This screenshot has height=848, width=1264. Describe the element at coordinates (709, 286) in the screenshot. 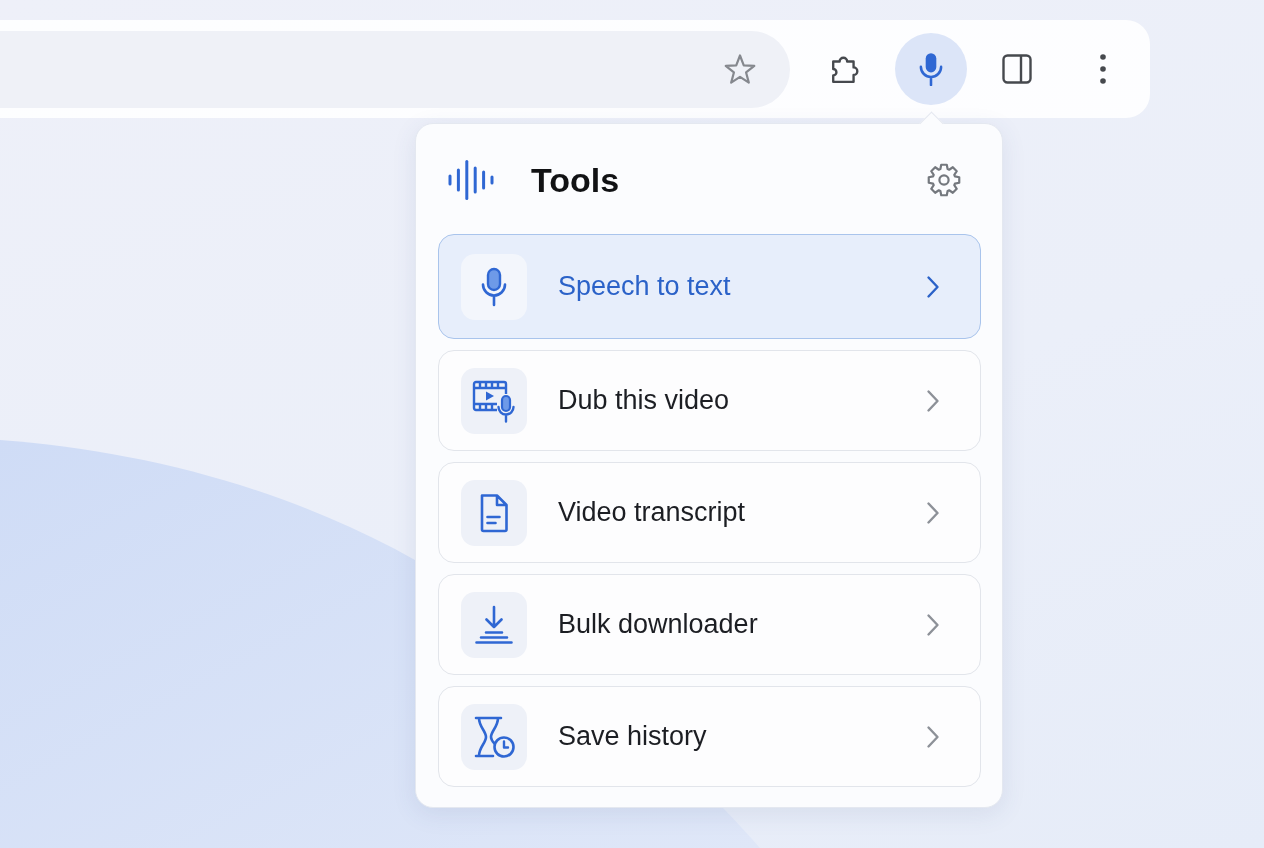

I see `tool-item: Speech to text` at that location.